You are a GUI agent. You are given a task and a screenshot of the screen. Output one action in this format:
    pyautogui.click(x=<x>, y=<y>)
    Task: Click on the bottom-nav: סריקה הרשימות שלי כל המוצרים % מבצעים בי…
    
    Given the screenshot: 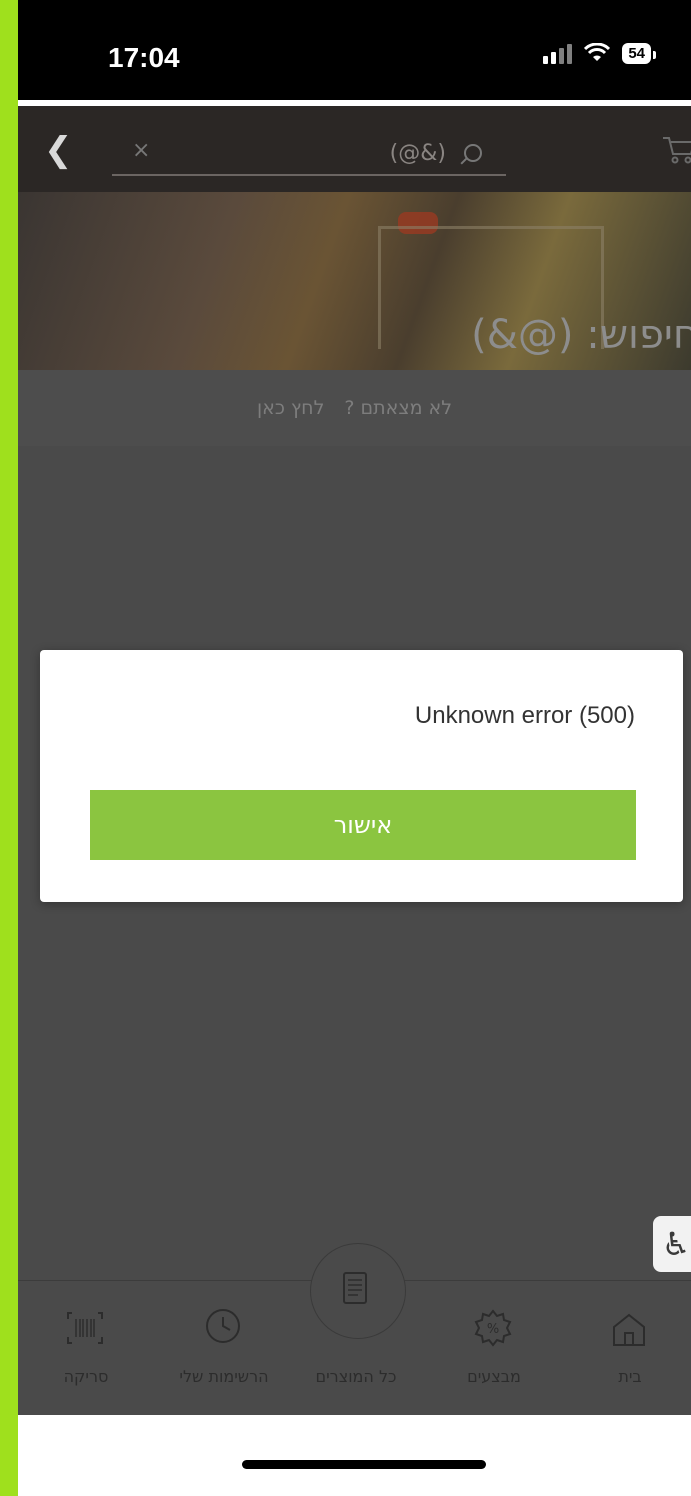 What is the action you would take?
    pyautogui.click(x=354, y=1329)
    